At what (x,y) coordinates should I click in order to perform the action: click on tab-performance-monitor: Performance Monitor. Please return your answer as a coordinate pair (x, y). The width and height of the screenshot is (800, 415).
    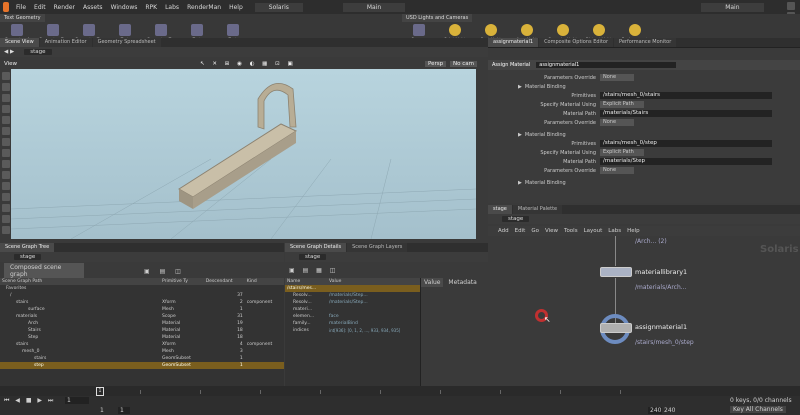
    Looking at the image, I should click on (645, 42).